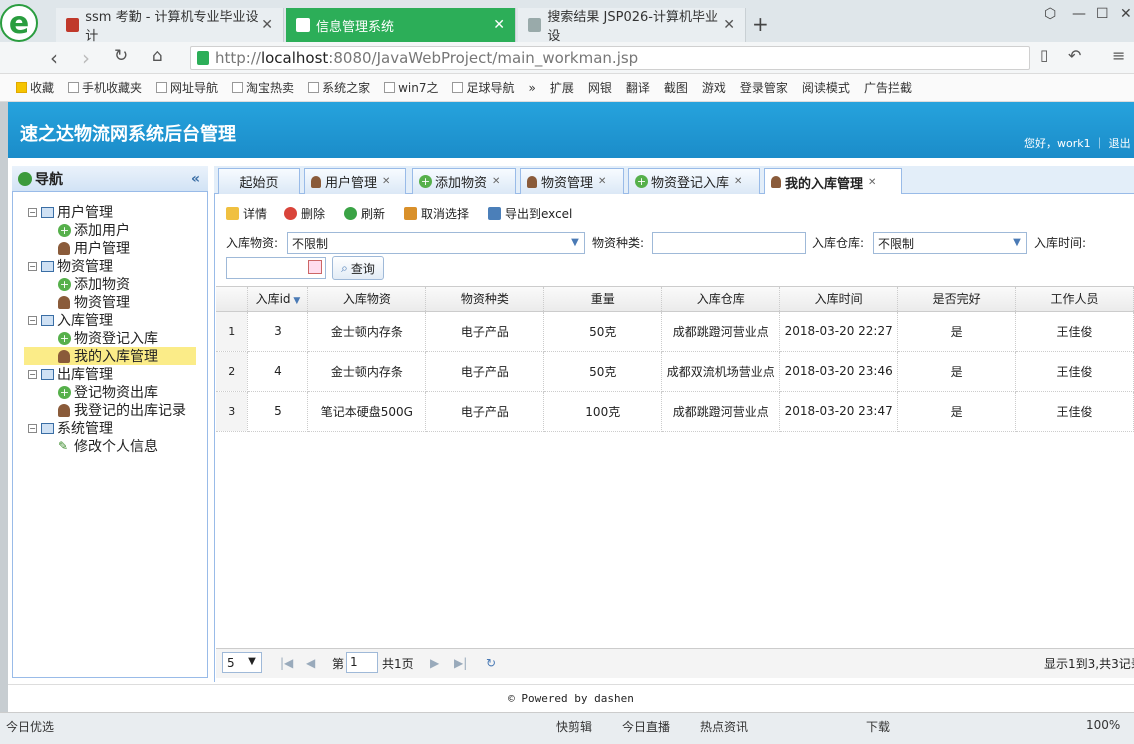 This screenshot has height=744, width=1134. Describe the element at coordinates (86, 58) in the screenshot. I see `forward-icon: ›` at that location.